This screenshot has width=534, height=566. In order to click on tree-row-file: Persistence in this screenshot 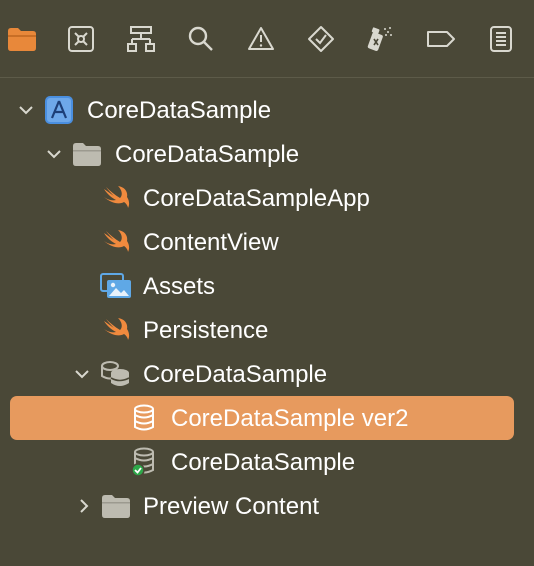, I will do `click(267, 330)`.